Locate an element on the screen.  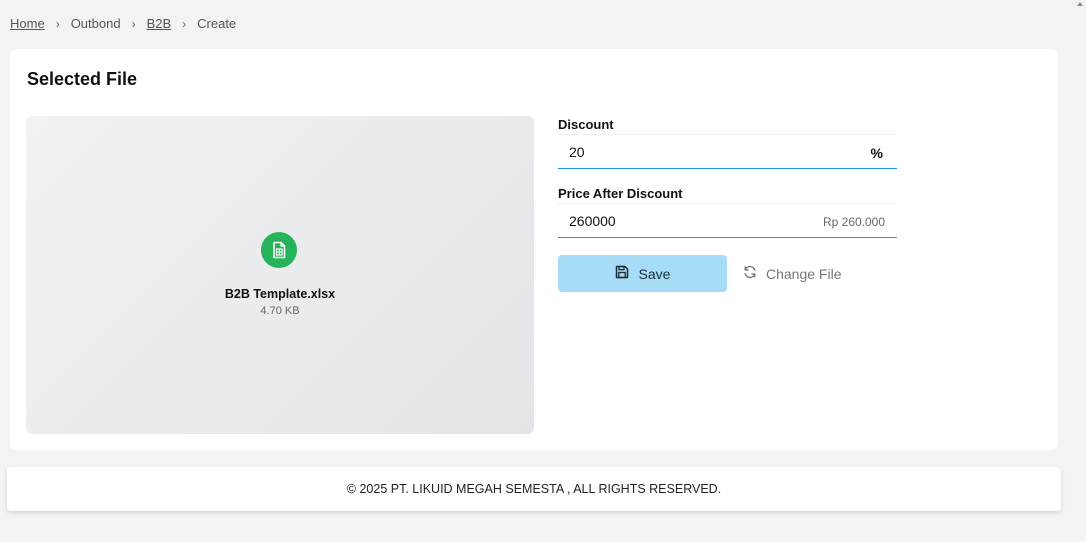
spreadsheet-file-icon is located at coordinates (279, 250).